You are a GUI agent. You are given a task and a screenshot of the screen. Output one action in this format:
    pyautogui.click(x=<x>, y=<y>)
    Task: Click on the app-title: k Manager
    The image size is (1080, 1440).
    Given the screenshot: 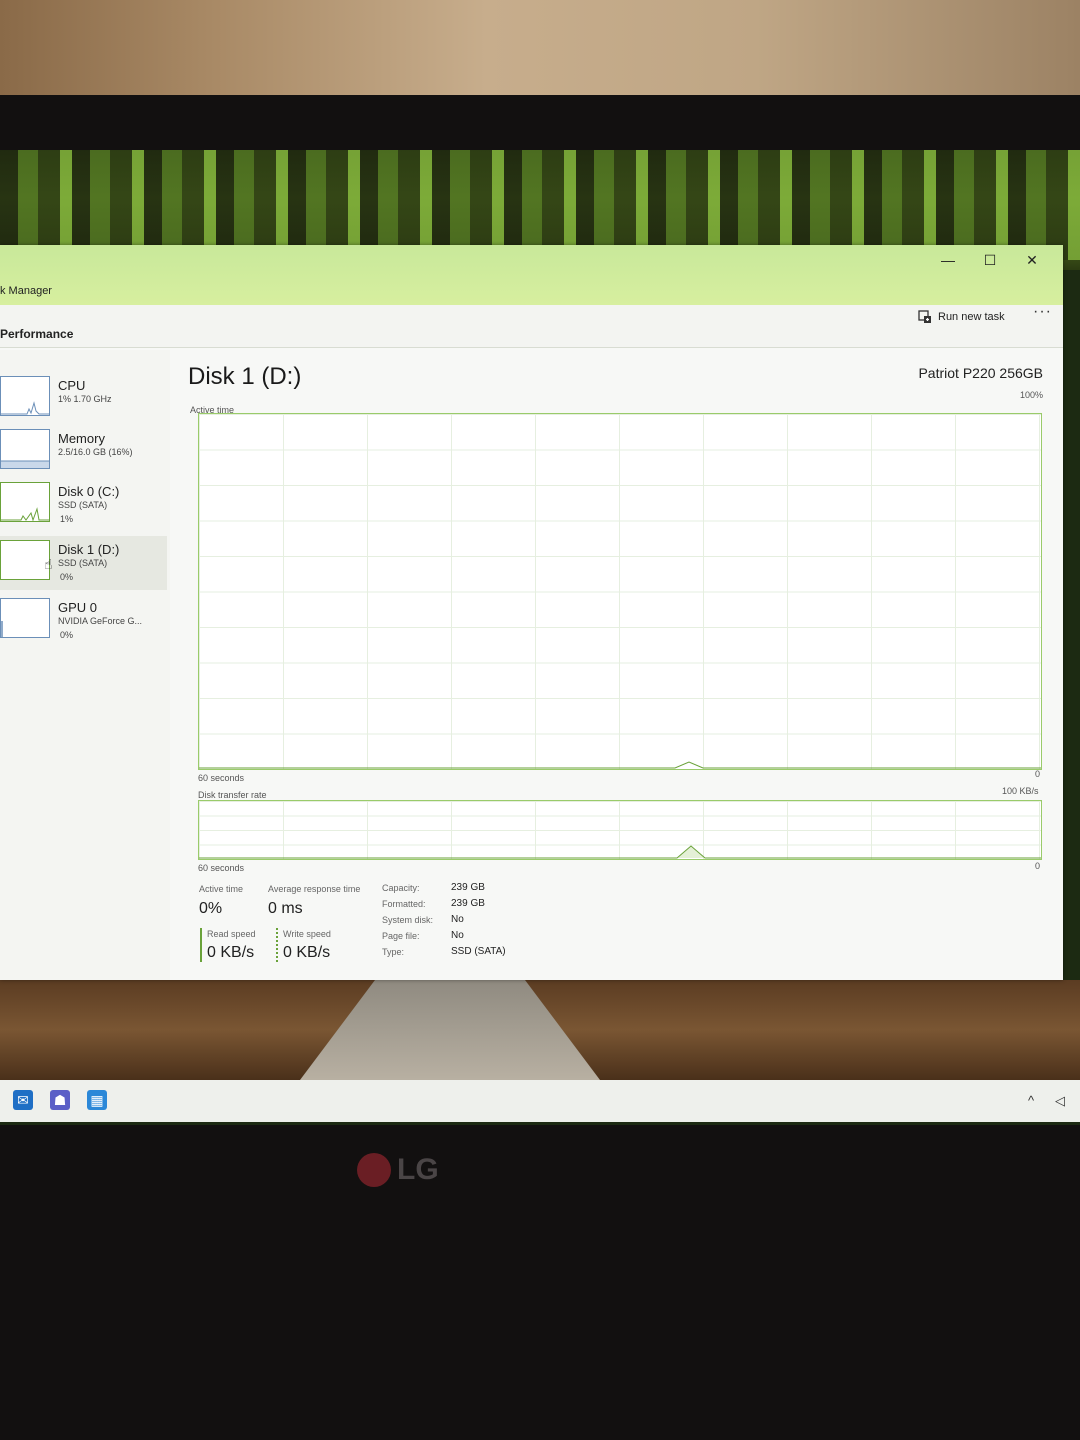 What is the action you would take?
    pyautogui.click(x=26, y=291)
    